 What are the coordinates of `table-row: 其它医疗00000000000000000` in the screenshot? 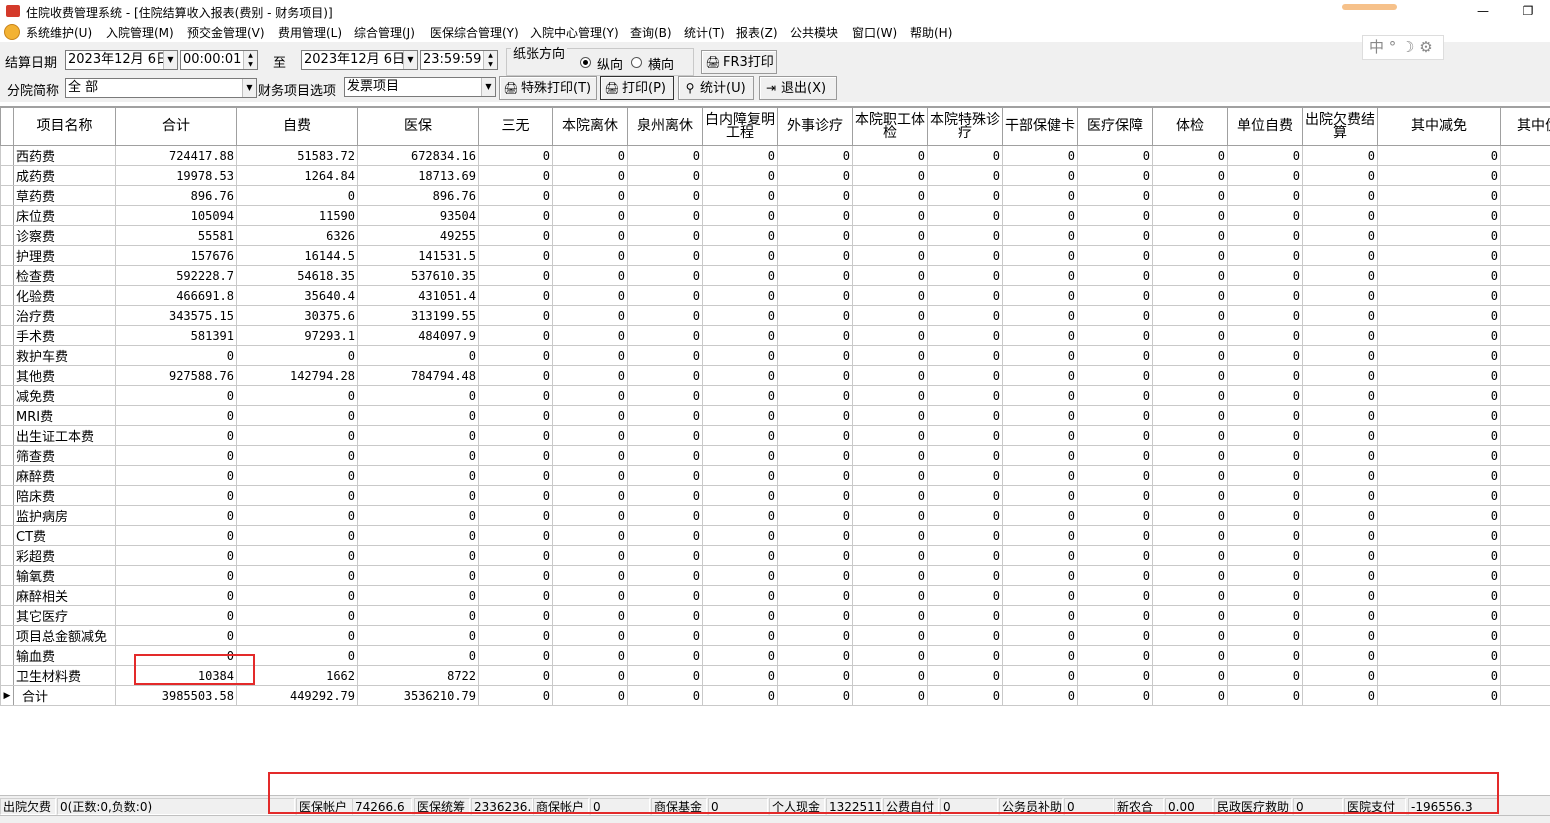 It's located at (775, 615).